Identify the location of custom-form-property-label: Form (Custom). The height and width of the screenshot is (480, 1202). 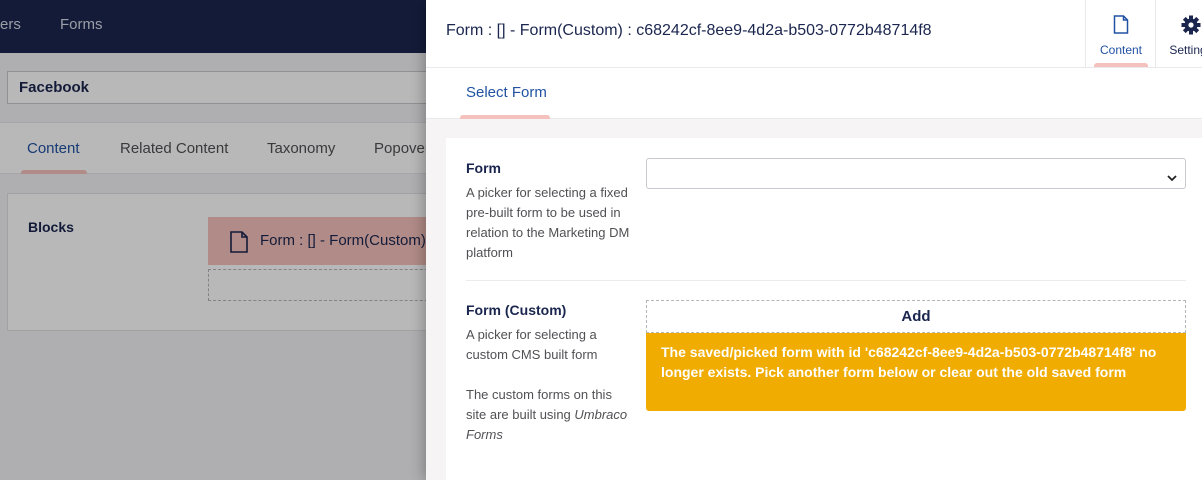
(516, 310).